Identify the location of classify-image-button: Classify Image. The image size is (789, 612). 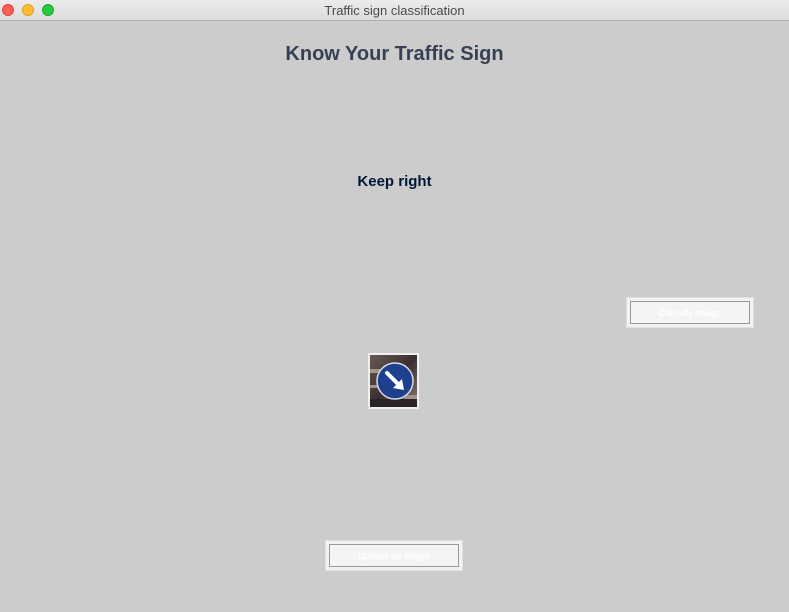
(690, 312).